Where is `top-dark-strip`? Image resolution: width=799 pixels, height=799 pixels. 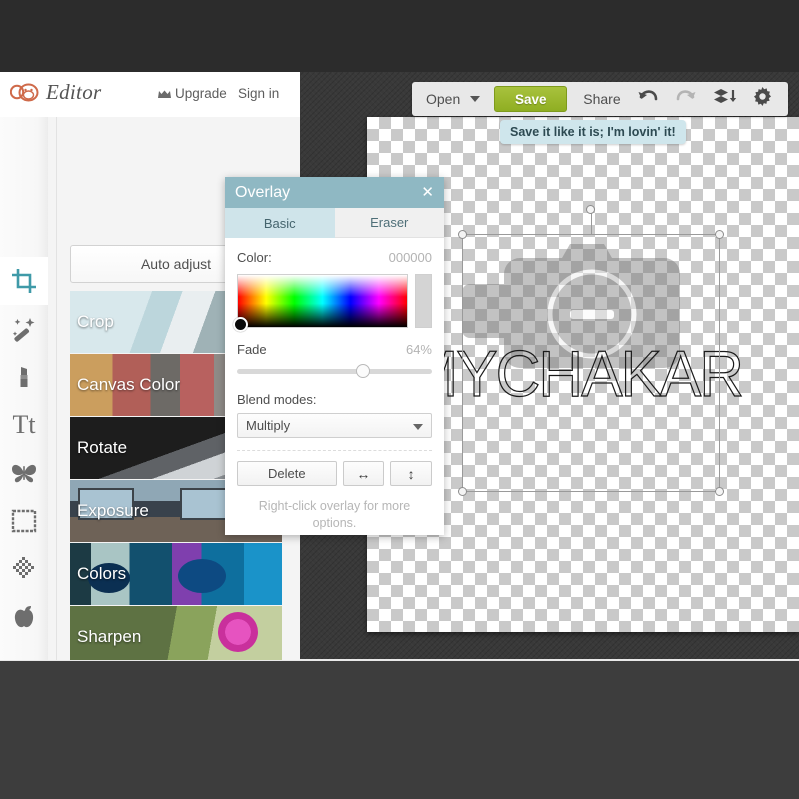 top-dark-strip is located at coordinates (399, 36).